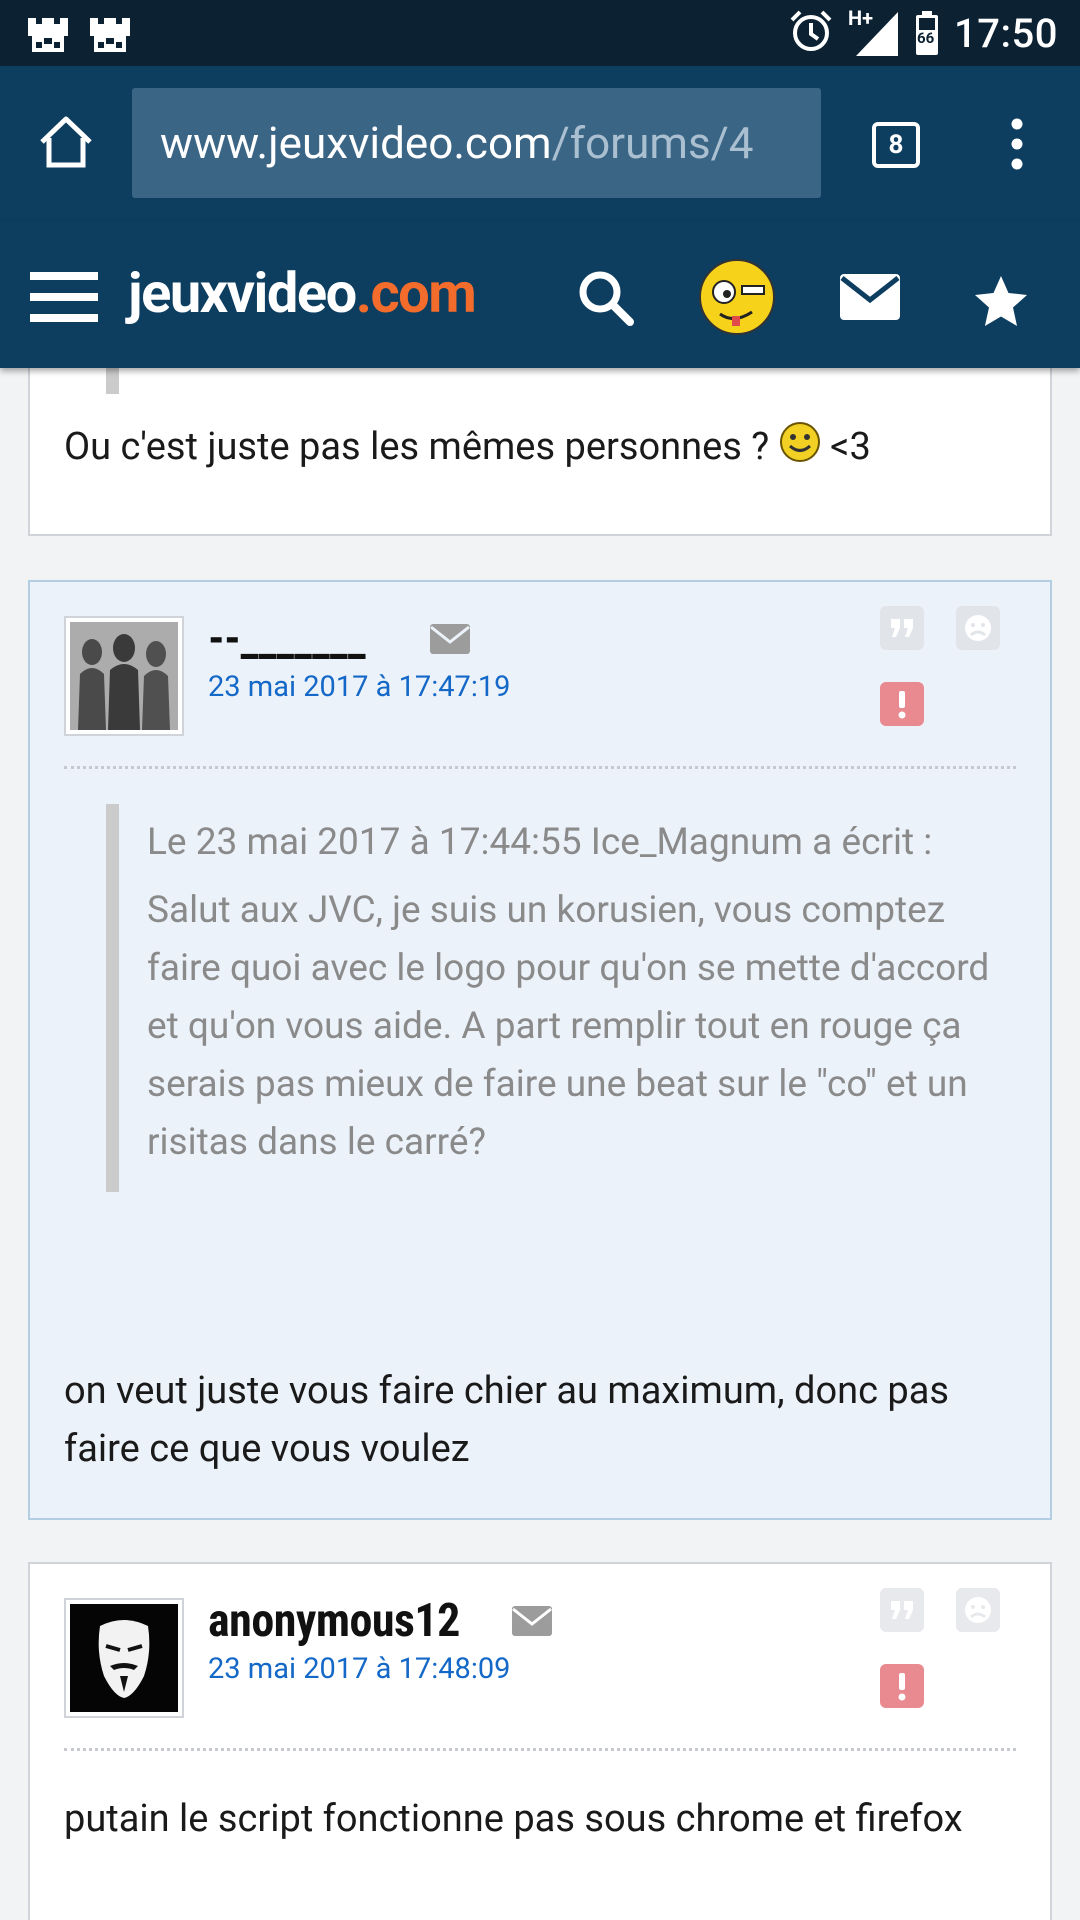 Image resolution: width=1080 pixels, height=1920 pixels. I want to click on post-text: Ou c'est juste pas les mêmes personnes ?, so click(417, 447).